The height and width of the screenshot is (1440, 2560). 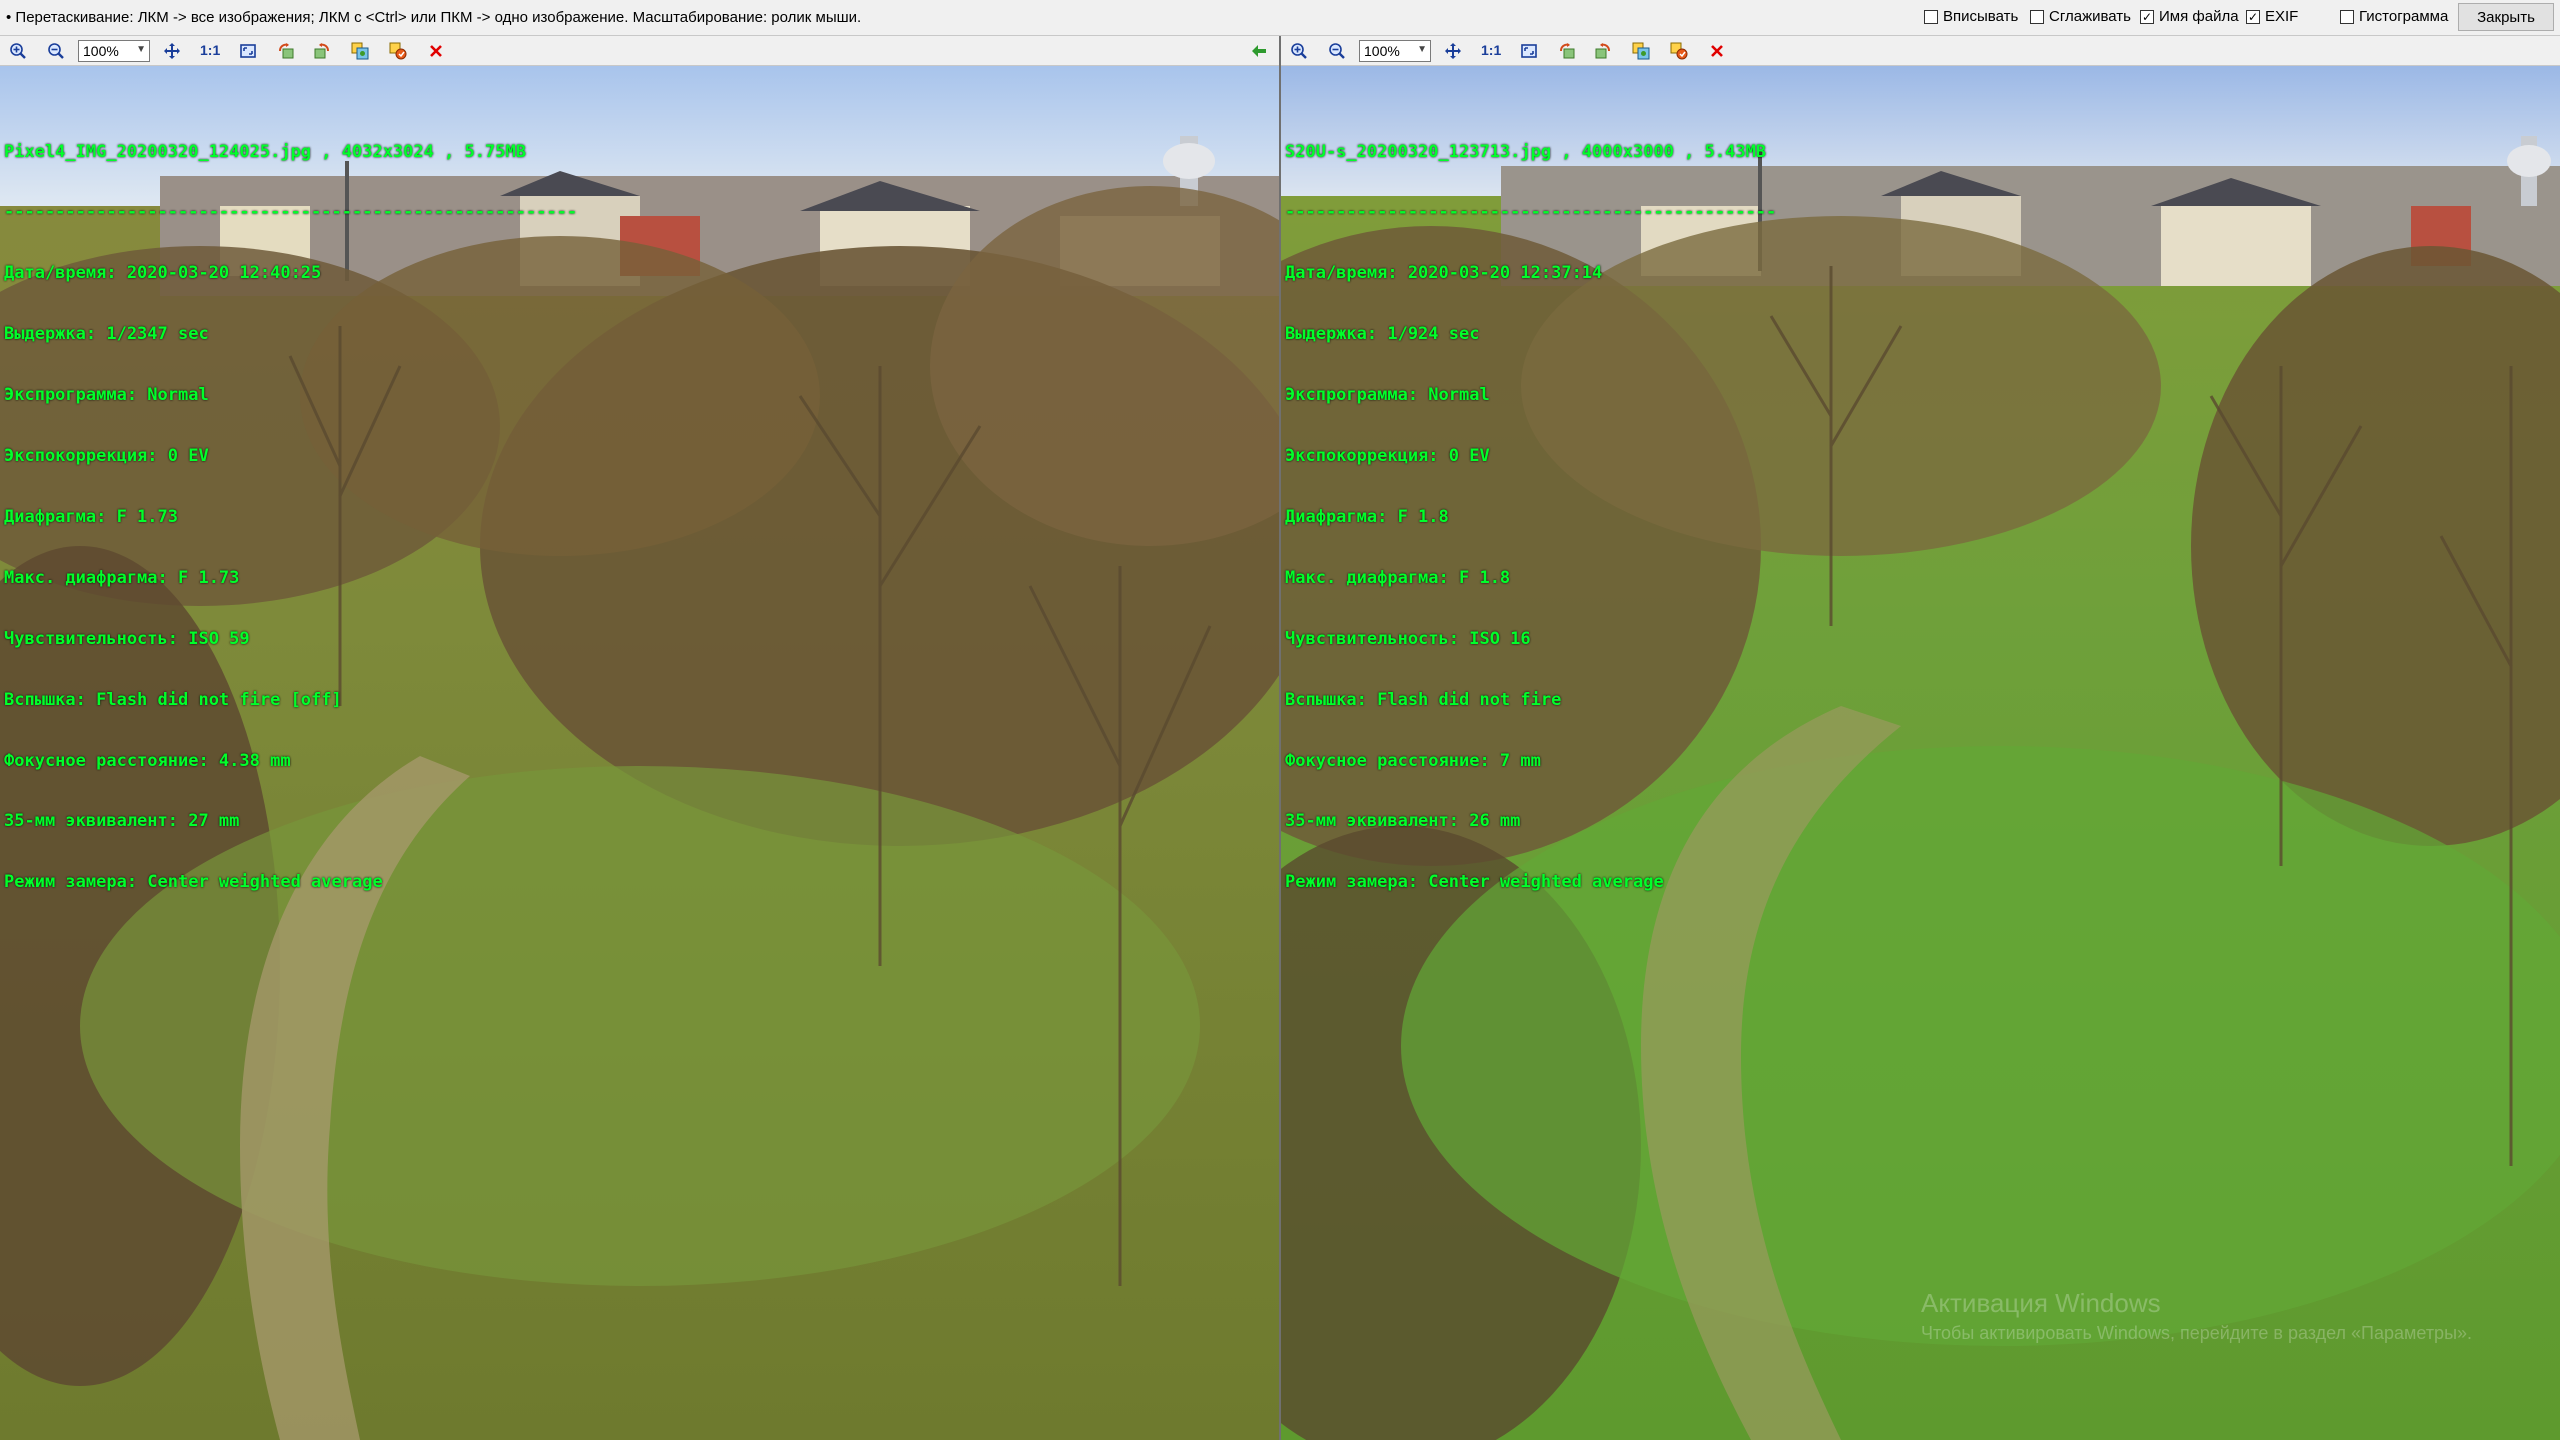 I want to click on left-exif-35mm: 35-мм эквивалент: 27 mm, so click(x=122, y=821).